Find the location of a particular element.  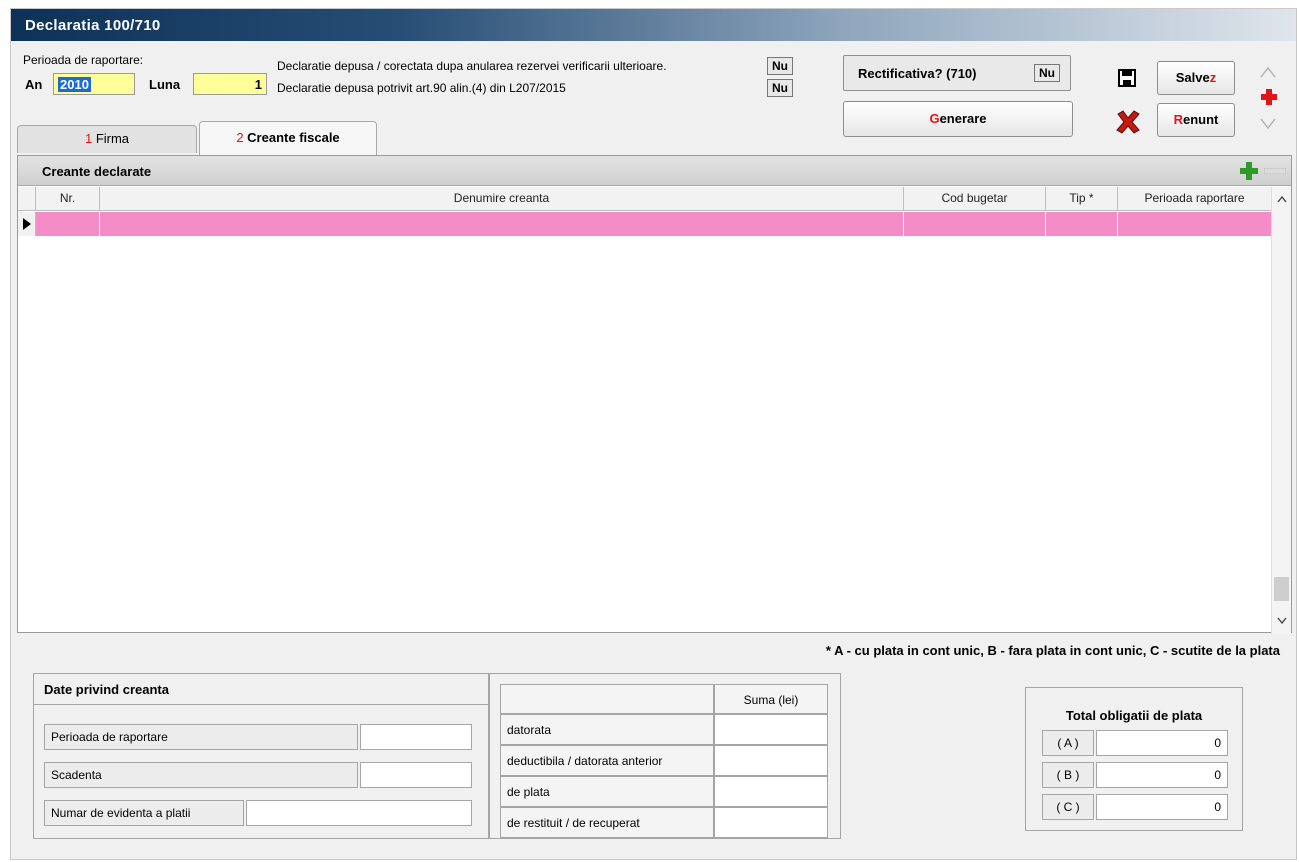

perioada-raportare-input is located at coordinates (416, 737).